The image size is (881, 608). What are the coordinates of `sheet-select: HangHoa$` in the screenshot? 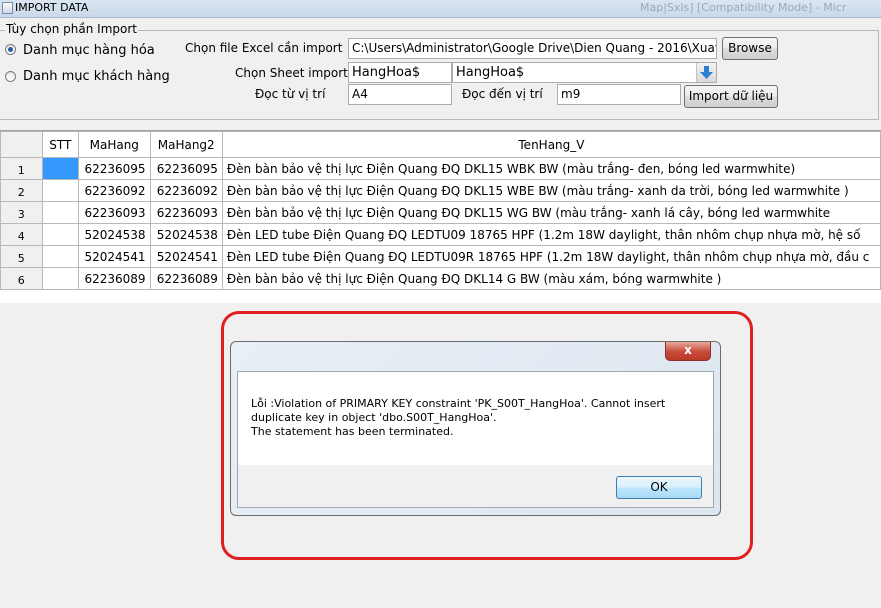 It's located at (584, 72).